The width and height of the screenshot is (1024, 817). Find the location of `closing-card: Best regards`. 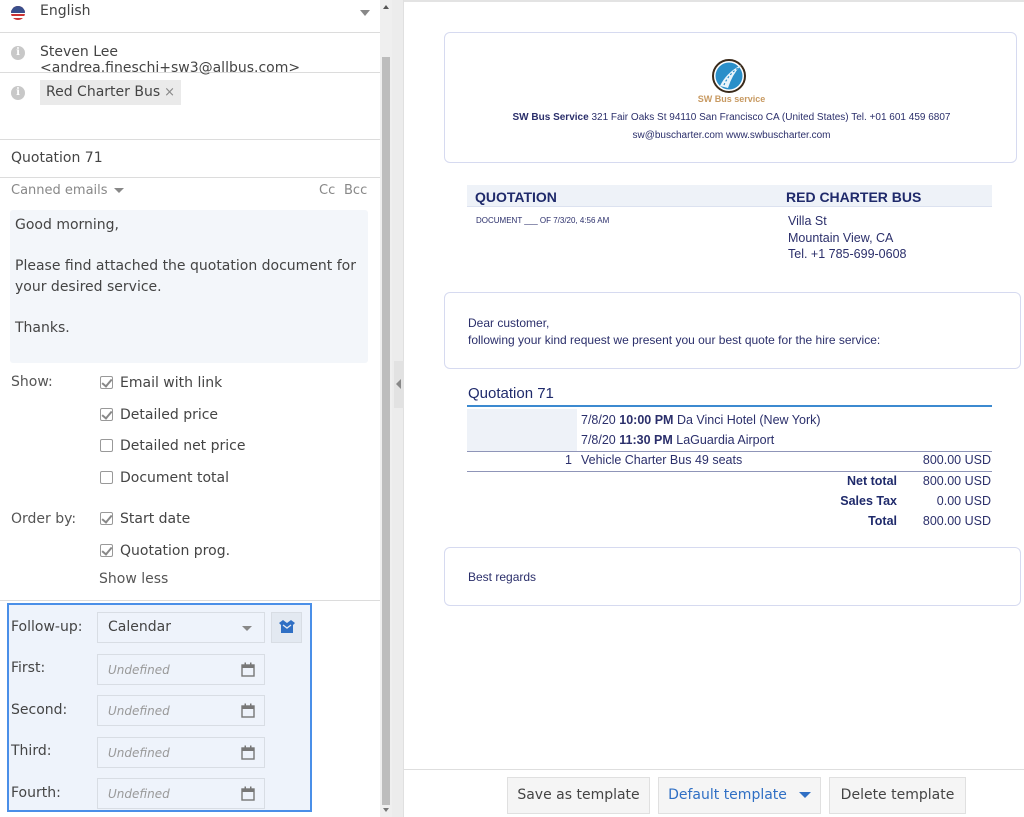

closing-card: Best regards is located at coordinates (732, 576).